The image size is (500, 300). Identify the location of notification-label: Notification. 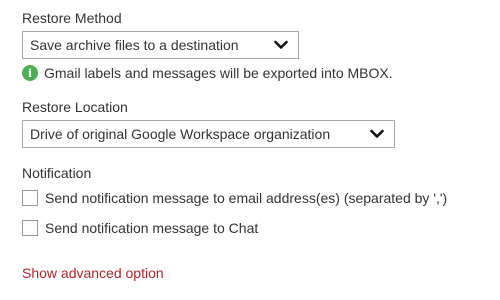
(57, 173).